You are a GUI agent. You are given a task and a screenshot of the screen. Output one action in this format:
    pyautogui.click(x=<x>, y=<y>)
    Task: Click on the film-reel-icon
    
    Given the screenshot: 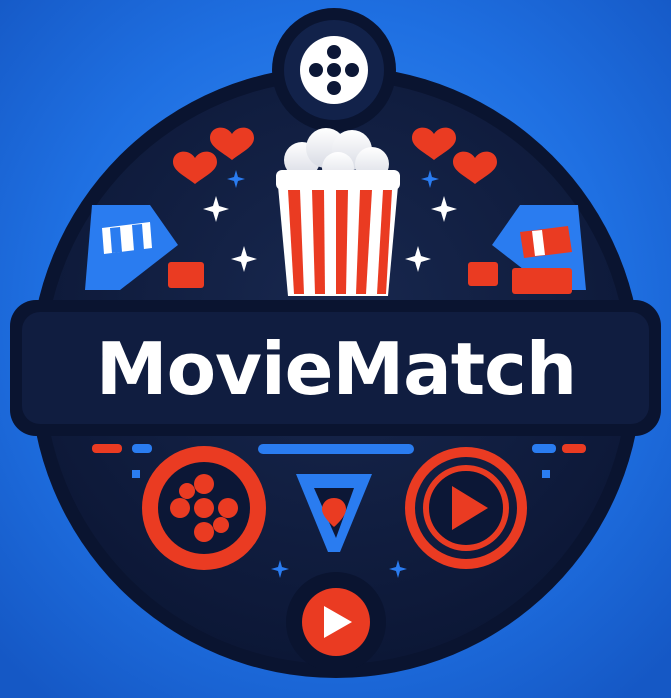 What is the action you would take?
    pyautogui.click(x=204, y=508)
    